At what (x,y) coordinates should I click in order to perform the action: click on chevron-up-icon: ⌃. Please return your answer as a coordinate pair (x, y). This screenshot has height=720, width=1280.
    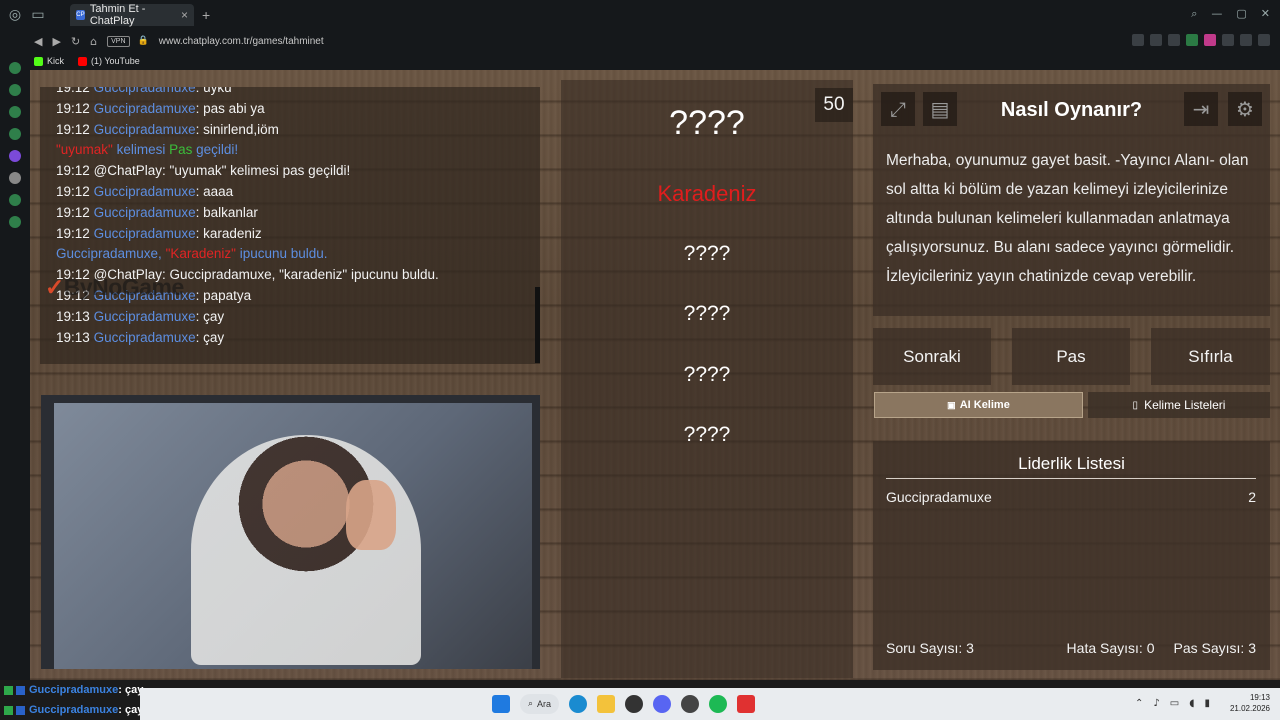
    Looking at the image, I should click on (1139, 703).